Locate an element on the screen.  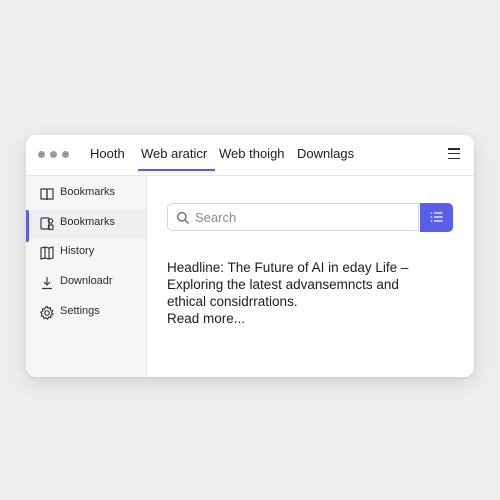
book-icon is located at coordinates (47, 194).